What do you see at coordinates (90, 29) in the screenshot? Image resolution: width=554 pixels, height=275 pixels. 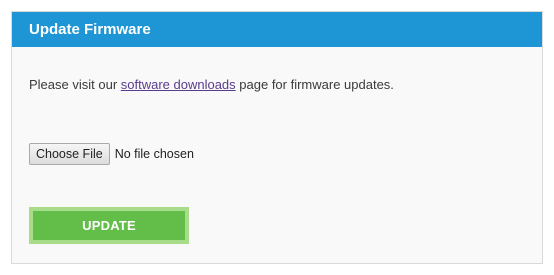 I see `panel-title: Update Firmware` at bounding box center [90, 29].